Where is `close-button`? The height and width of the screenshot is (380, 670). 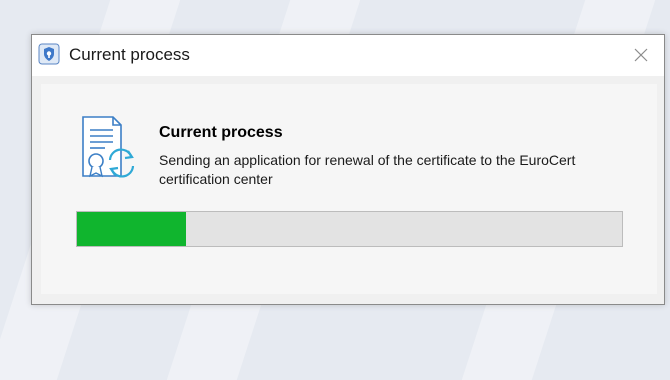 close-button is located at coordinates (641, 55).